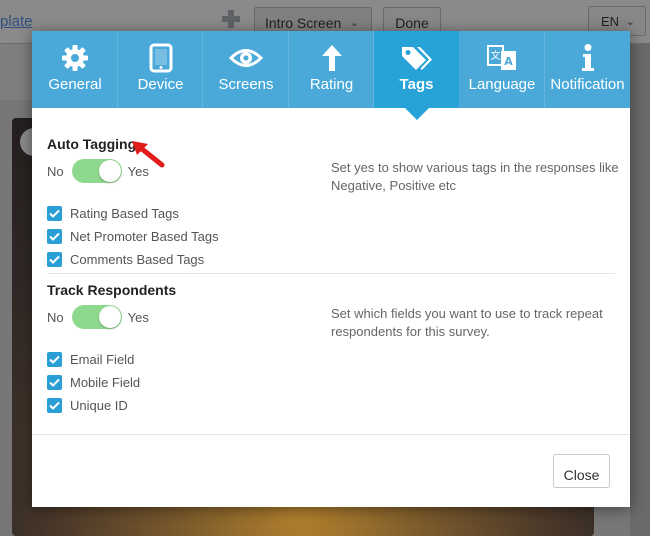 The image size is (650, 536). What do you see at coordinates (416, 84) in the screenshot?
I see `tab-tags-label: Tags` at bounding box center [416, 84].